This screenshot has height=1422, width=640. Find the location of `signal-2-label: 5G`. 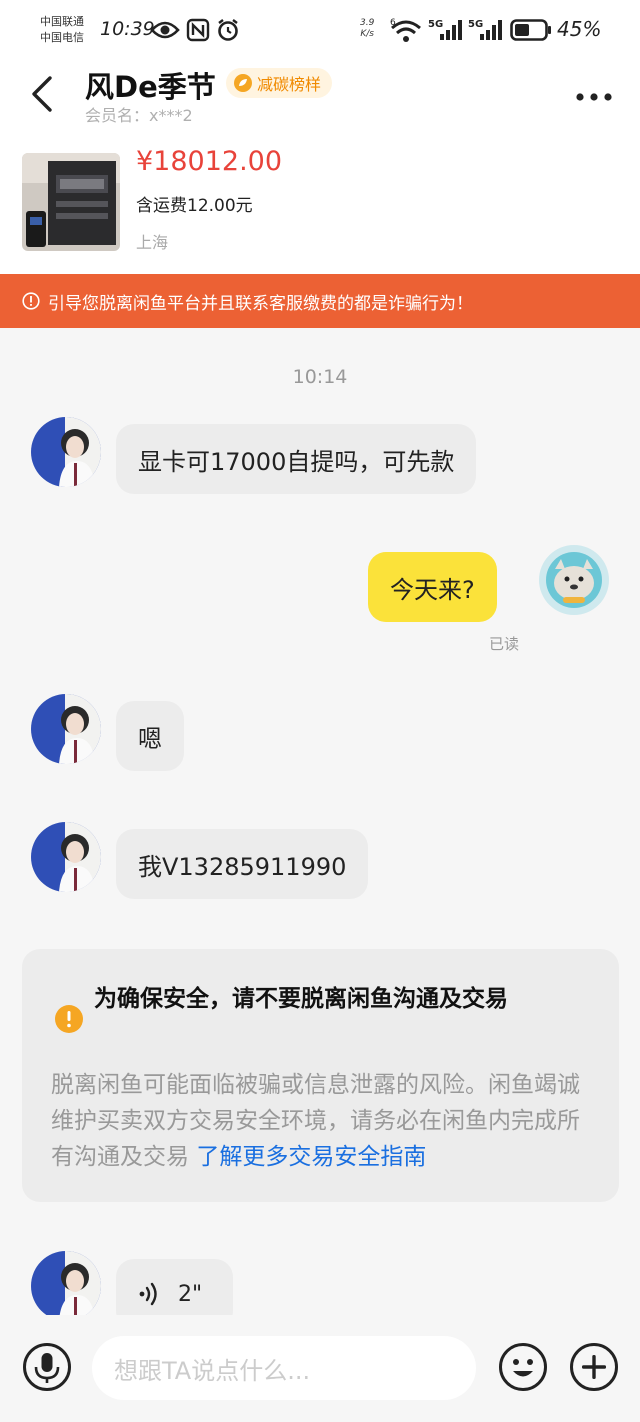

signal-2-label: 5G is located at coordinates (475, 24).